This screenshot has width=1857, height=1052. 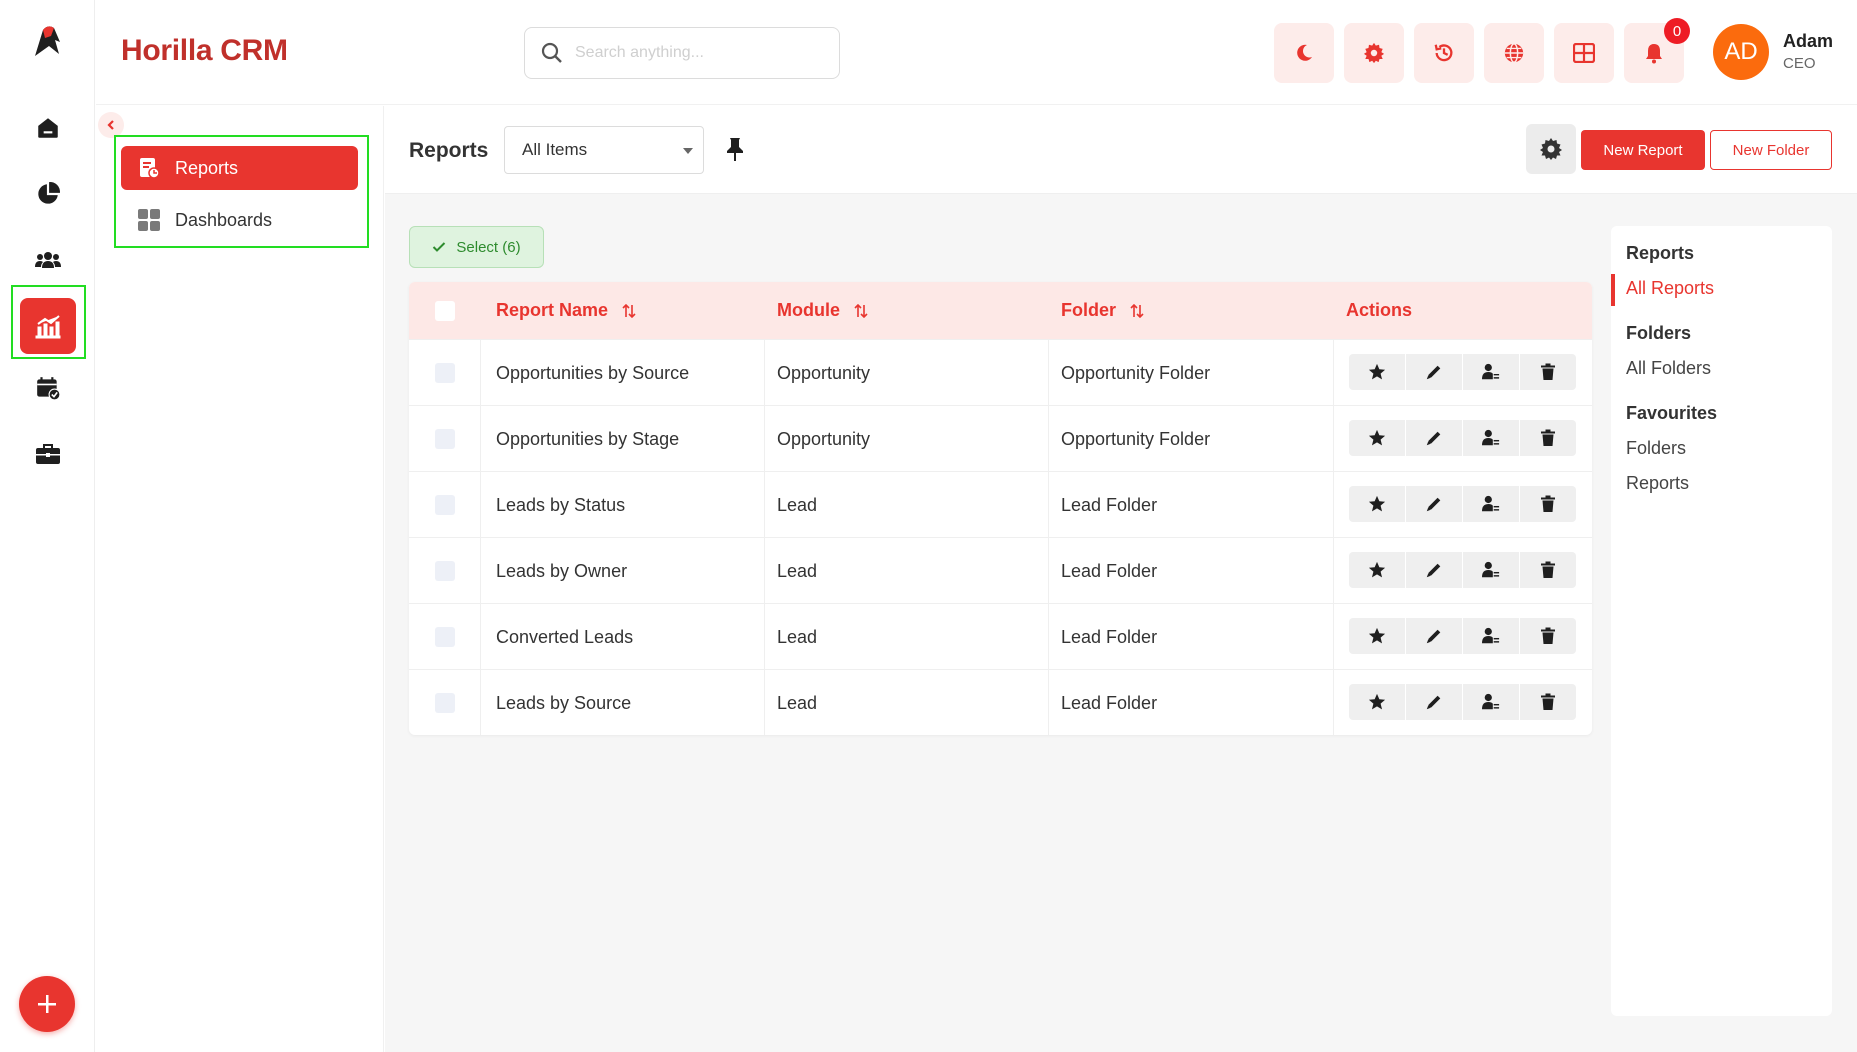 I want to click on new-report-button: New Report, so click(x=1643, y=150).